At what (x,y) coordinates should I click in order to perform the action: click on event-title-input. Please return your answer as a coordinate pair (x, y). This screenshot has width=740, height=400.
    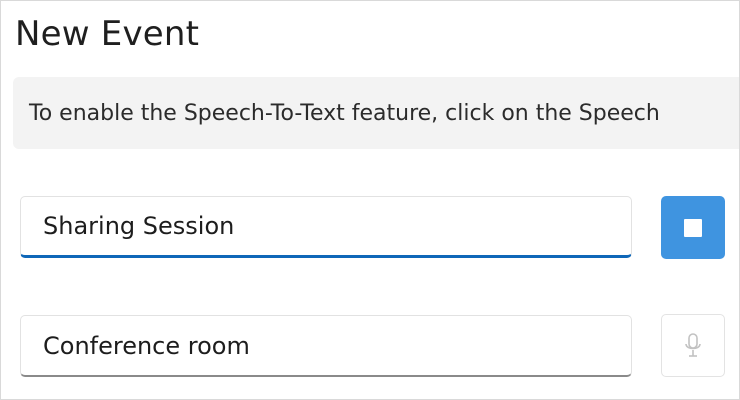
    Looking at the image, I should click on (326, 226).